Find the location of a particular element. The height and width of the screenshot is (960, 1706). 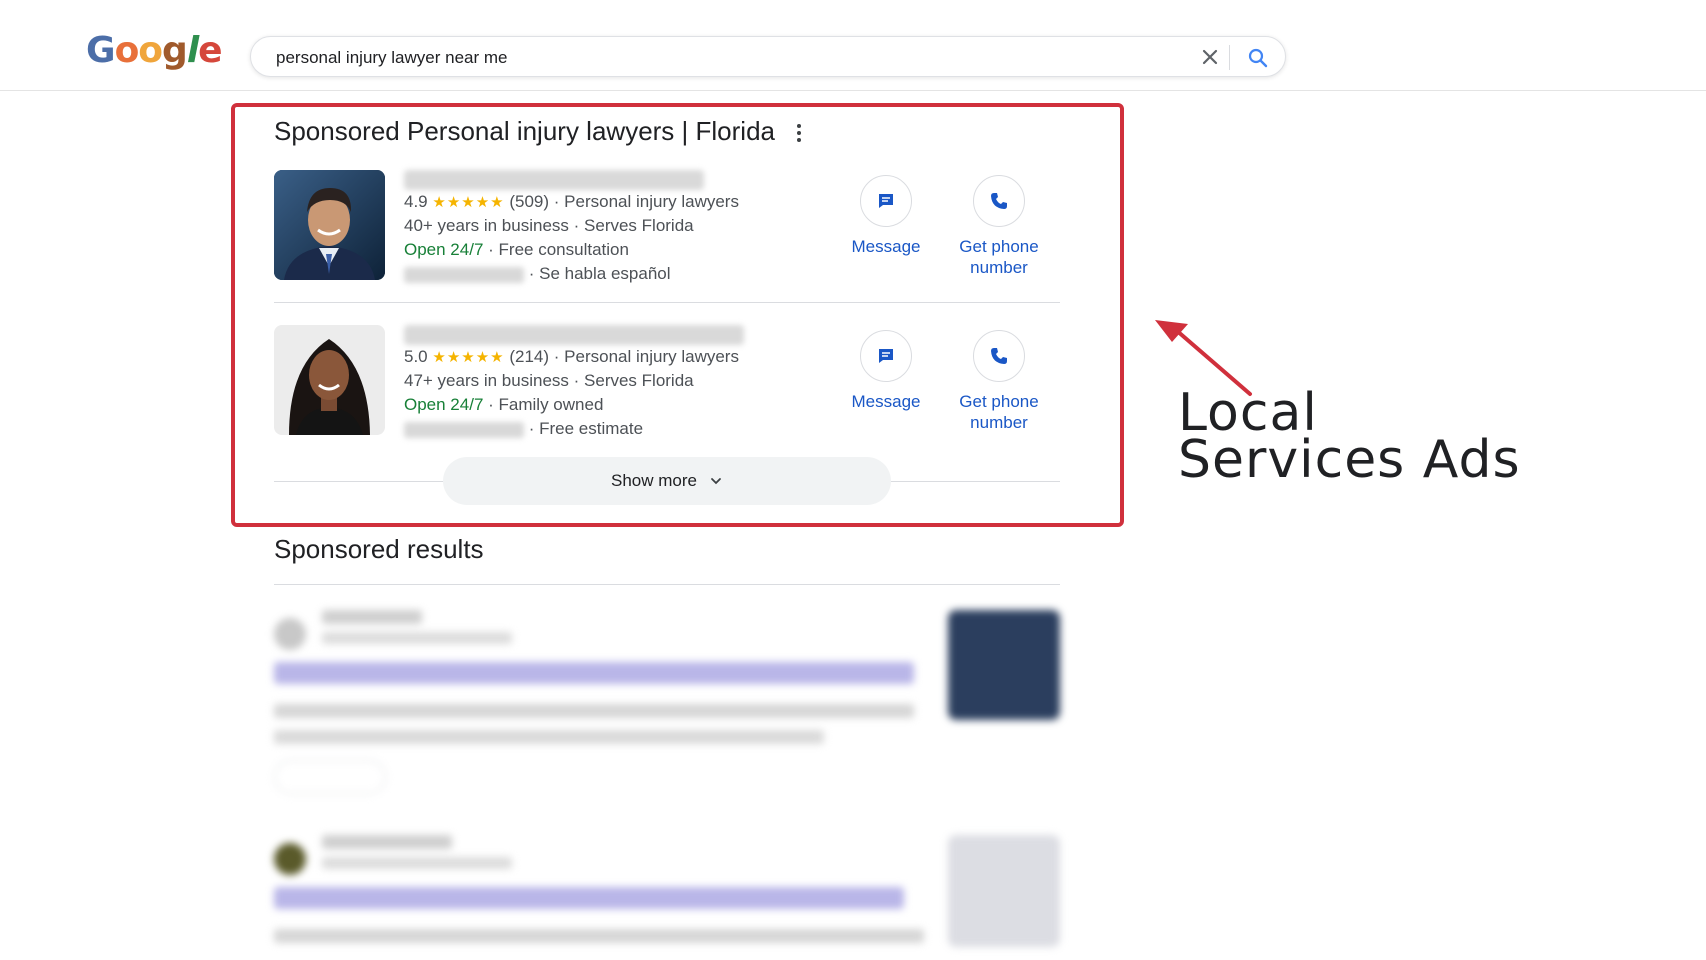

years-in-business: 40+ years in business is located at coordinates (486, 225).